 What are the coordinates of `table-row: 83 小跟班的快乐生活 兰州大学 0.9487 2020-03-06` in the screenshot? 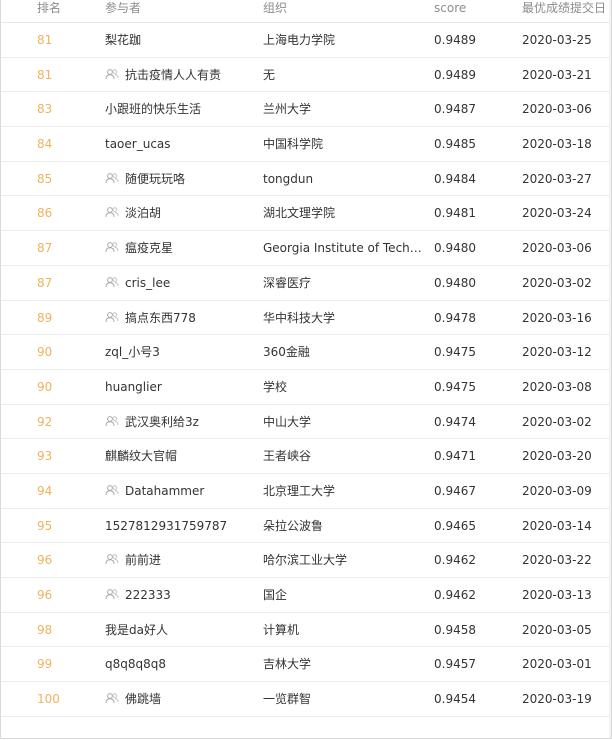 It's located at (306, 110).